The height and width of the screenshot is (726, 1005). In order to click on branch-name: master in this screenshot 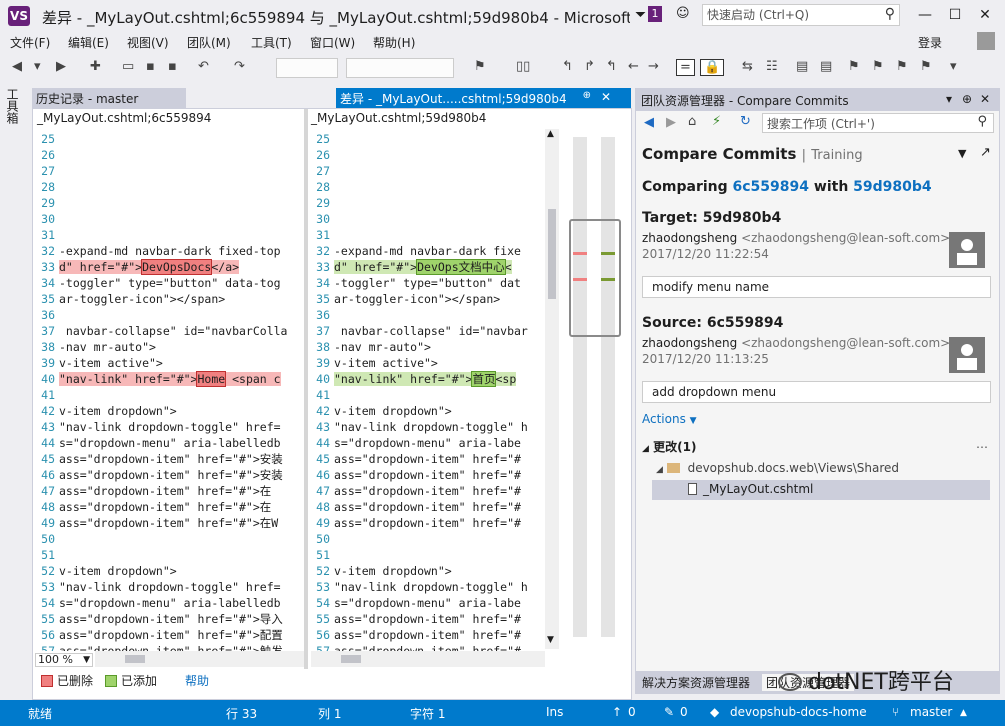, I will do `click(931, 712)`.